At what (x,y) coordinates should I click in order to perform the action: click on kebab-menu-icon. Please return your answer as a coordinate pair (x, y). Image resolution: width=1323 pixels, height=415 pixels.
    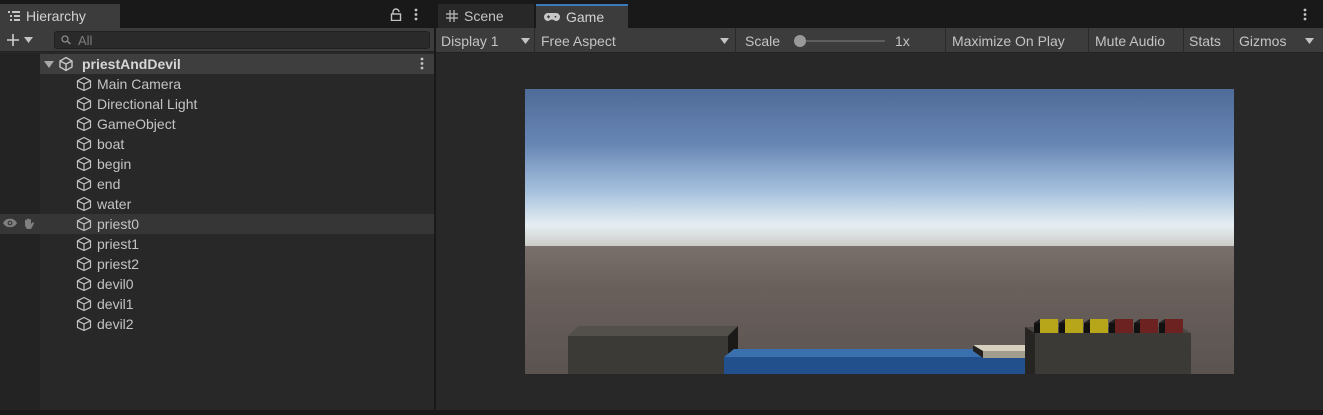
    Looking at the image, I should click on (416, 14).